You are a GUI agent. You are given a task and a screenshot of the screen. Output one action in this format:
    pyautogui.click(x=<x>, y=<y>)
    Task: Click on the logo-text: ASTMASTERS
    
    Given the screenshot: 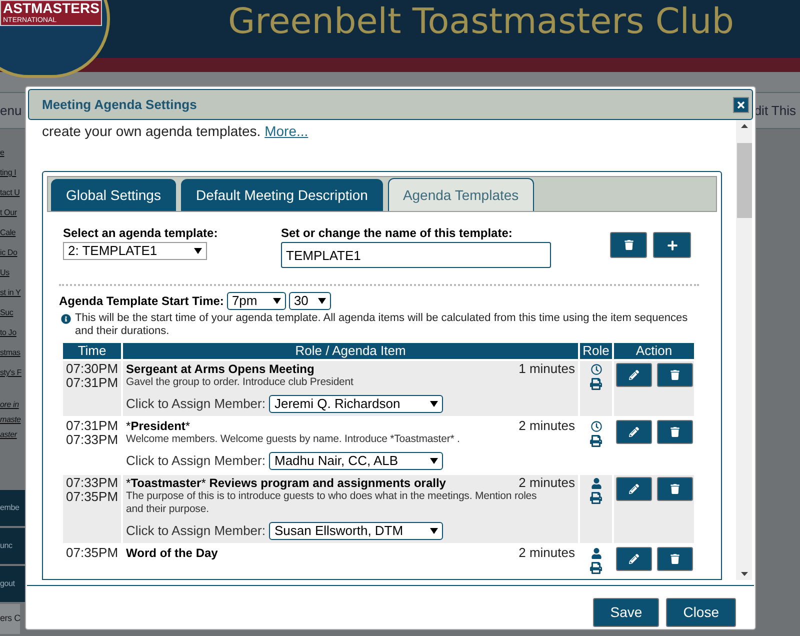 What is the action you would take?
    pyautogui.click(x=51, y=8)
    